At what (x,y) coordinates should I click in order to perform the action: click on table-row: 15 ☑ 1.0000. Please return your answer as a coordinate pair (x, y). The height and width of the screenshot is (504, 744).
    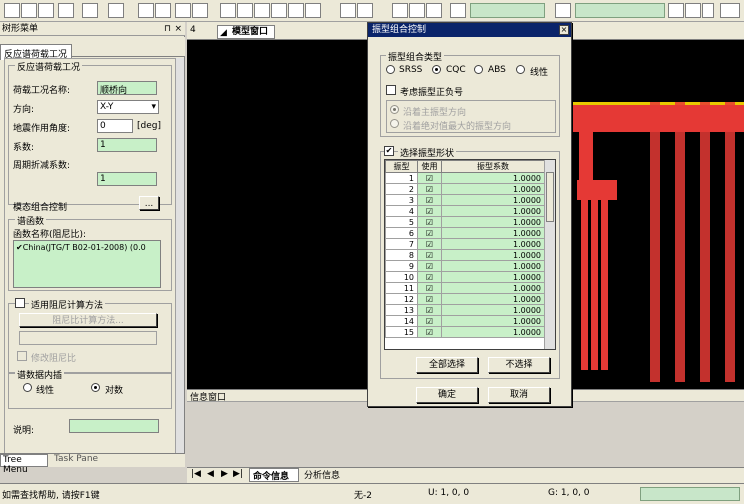
    Looking at the image, I should click on (465, 332).